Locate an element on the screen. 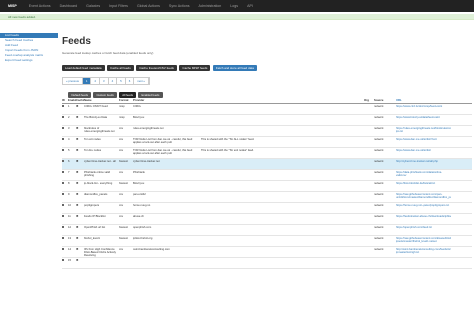  fetch-all-feeds-button: Fetch and store all feed data is located at coordinates (234, 68).